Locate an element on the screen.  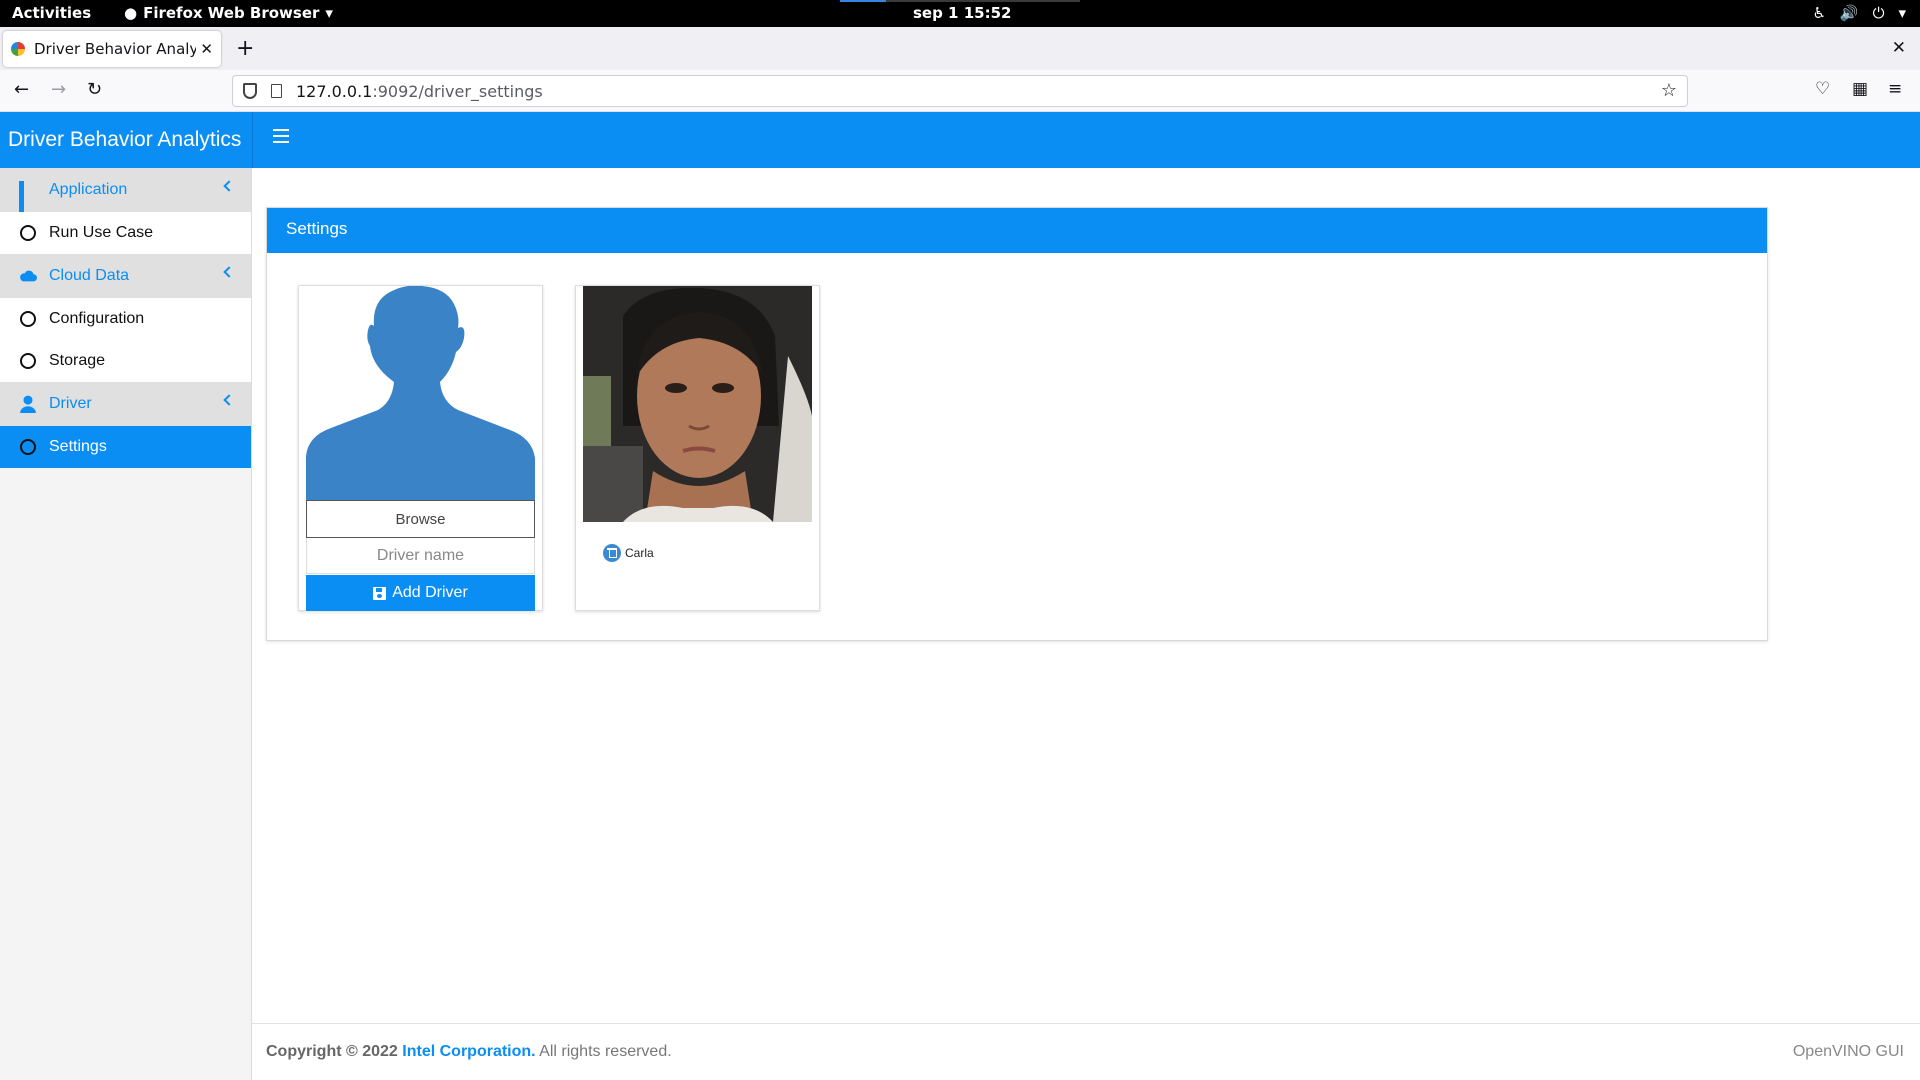
new-tab-button: + is located at coordinates (245, 48).